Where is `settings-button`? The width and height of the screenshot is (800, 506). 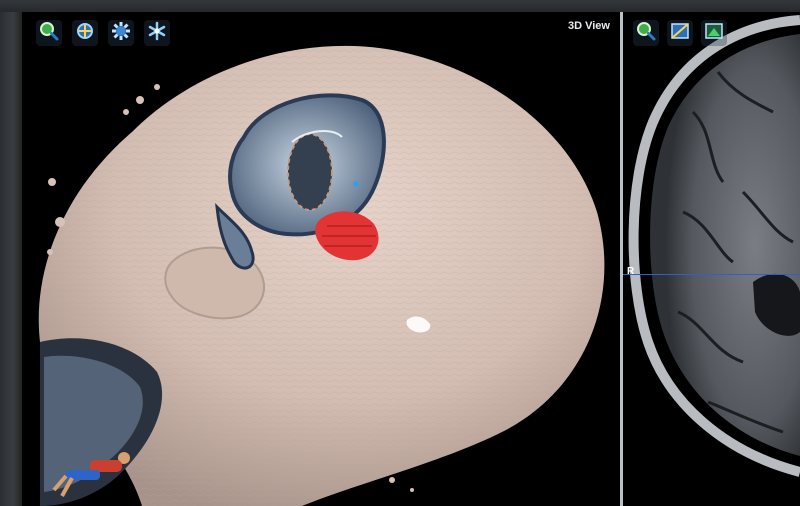
settings-button is located at coordinates (121, 33).